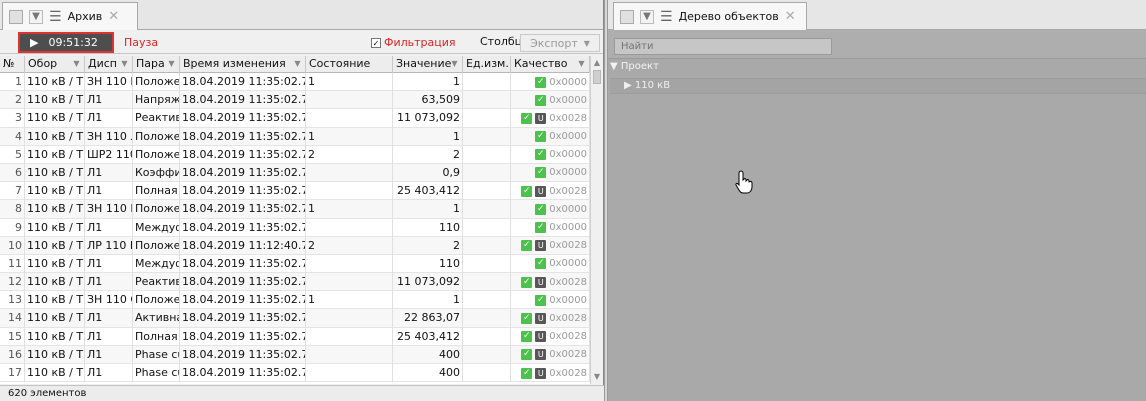 This screenshot has width=1146, height=401. What do you see at coordinates (628, 85) in the screenshot?
I see `collapse-arrow-icon: ▶` at bounding box center [628, 85].